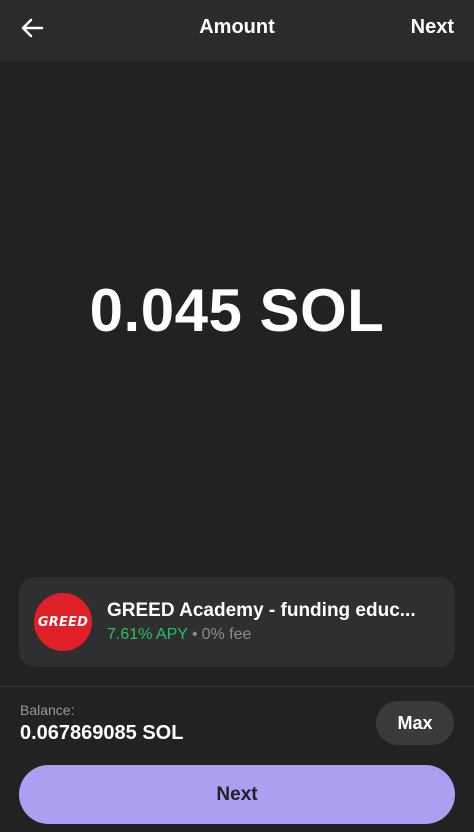  Describe the element at coordinates (415, 723) in the screenshot. I see `max-button: Max` at that location.